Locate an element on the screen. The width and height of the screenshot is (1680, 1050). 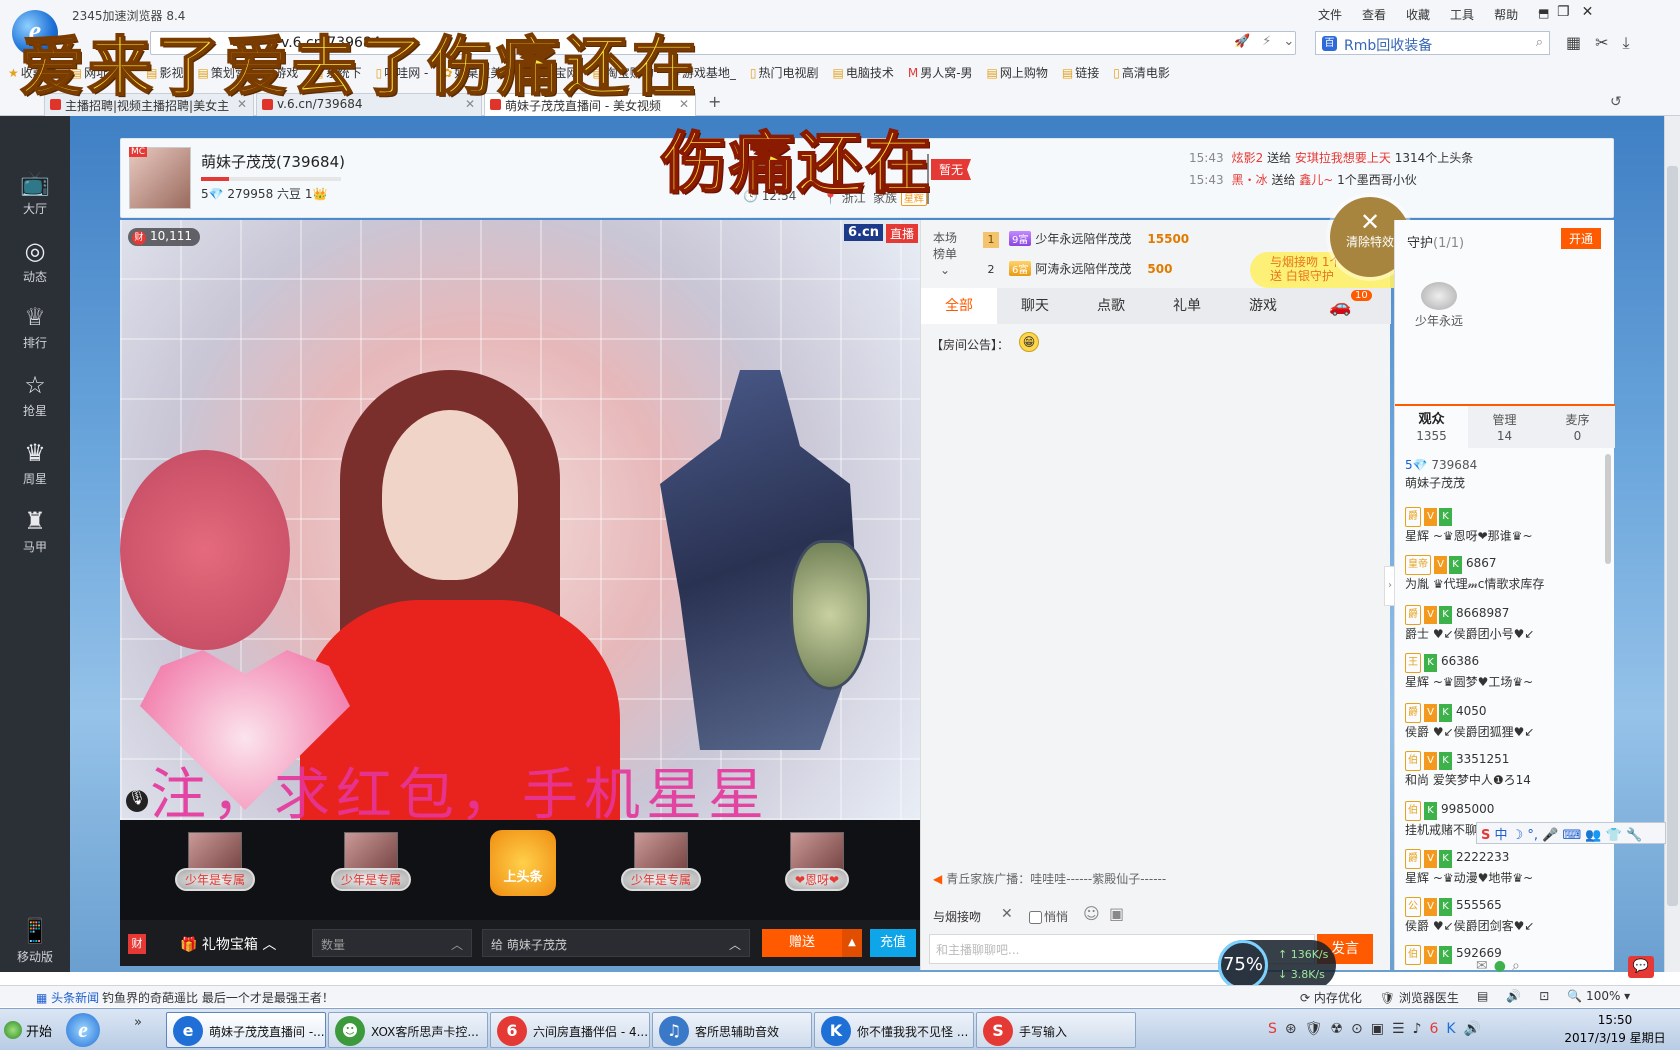
nav-hall: 📺 大厅 is located at coordinates (35, 191).